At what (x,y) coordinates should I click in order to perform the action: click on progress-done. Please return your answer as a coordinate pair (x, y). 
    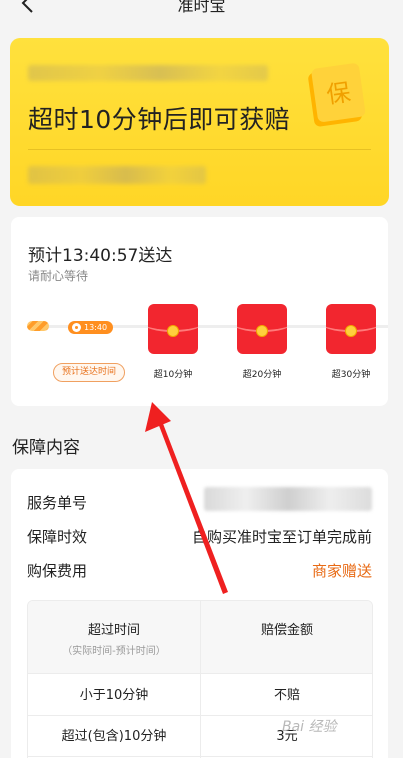
    Looking at the image, I should click on (38, 326).